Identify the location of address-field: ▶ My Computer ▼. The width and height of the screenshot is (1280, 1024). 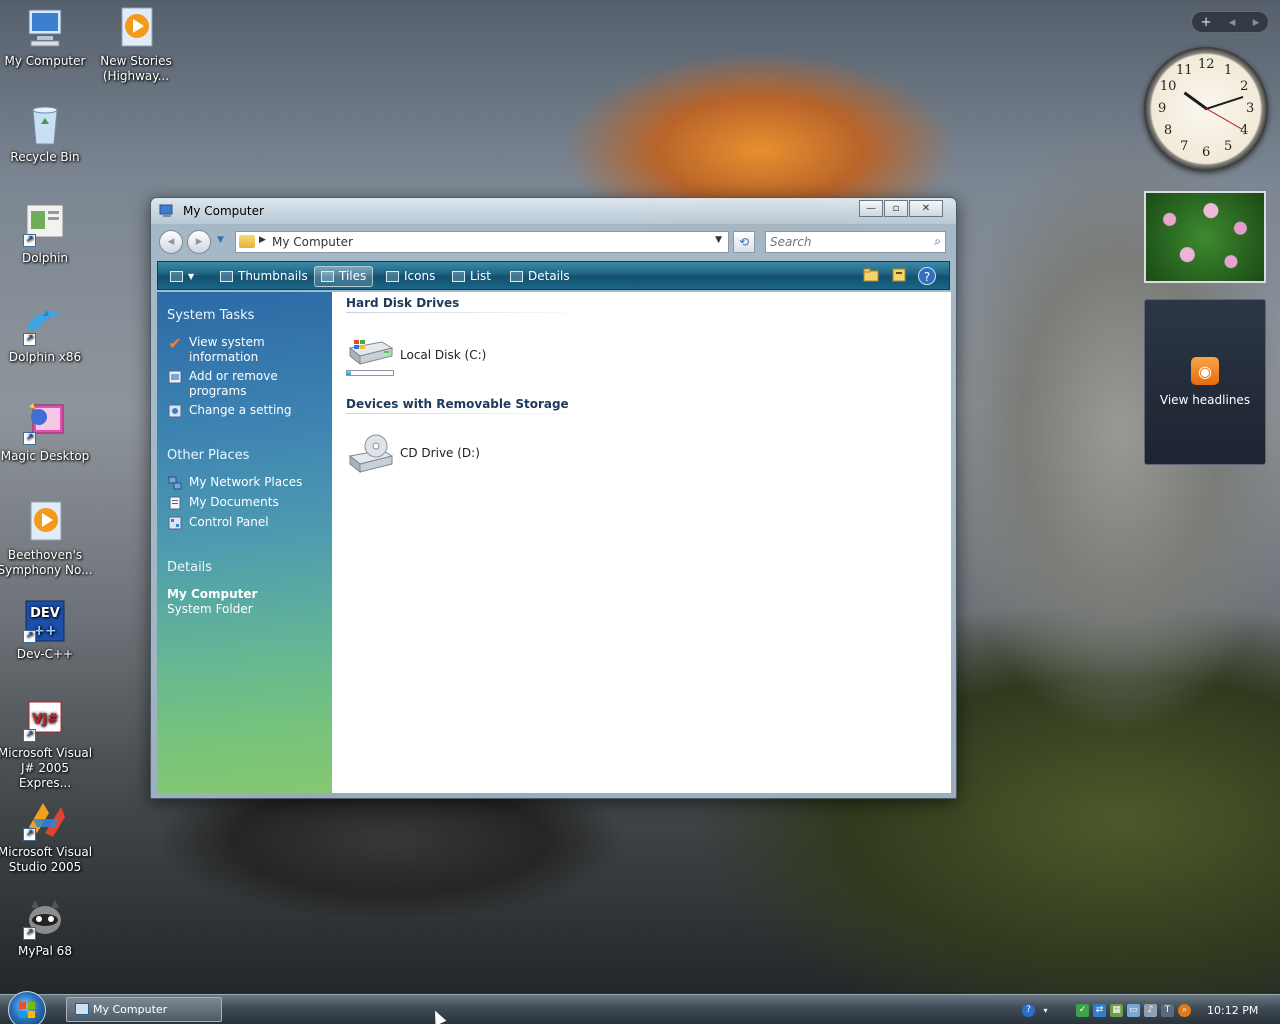
(482, 242).